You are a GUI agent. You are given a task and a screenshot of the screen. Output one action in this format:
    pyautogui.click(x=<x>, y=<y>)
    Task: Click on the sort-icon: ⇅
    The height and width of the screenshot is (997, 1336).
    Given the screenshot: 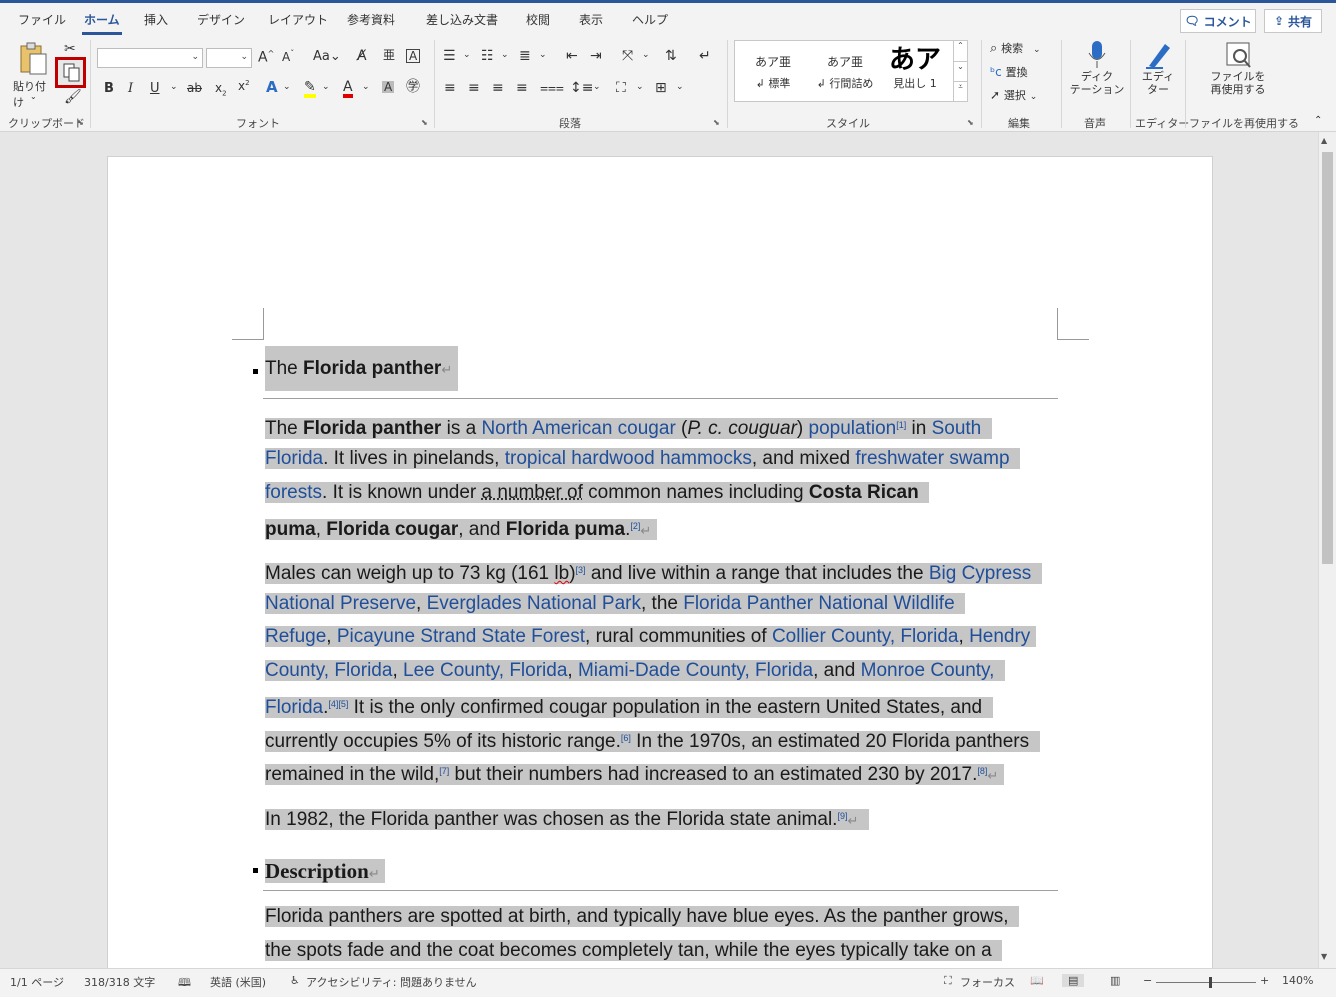 What is the action you would take?
    pyautogui.click(x=671, y=56)
    